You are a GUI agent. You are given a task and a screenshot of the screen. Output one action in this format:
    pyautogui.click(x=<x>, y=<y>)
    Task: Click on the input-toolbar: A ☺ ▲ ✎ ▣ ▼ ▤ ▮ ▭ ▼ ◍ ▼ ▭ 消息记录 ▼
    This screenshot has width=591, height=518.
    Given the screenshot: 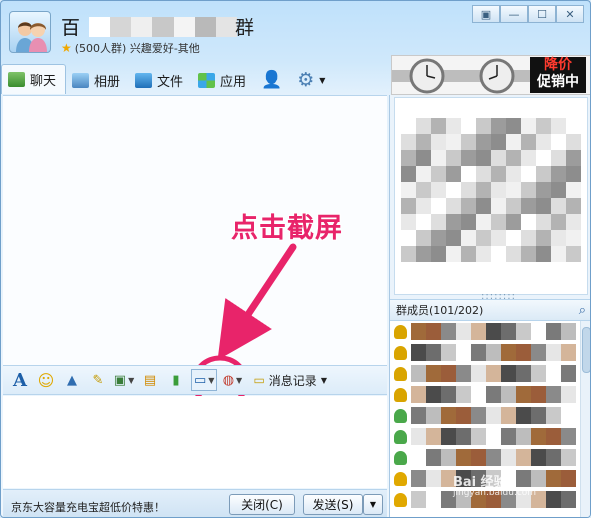 What is the action you would take?
    pyautogui.click(x=195, y=380)
    